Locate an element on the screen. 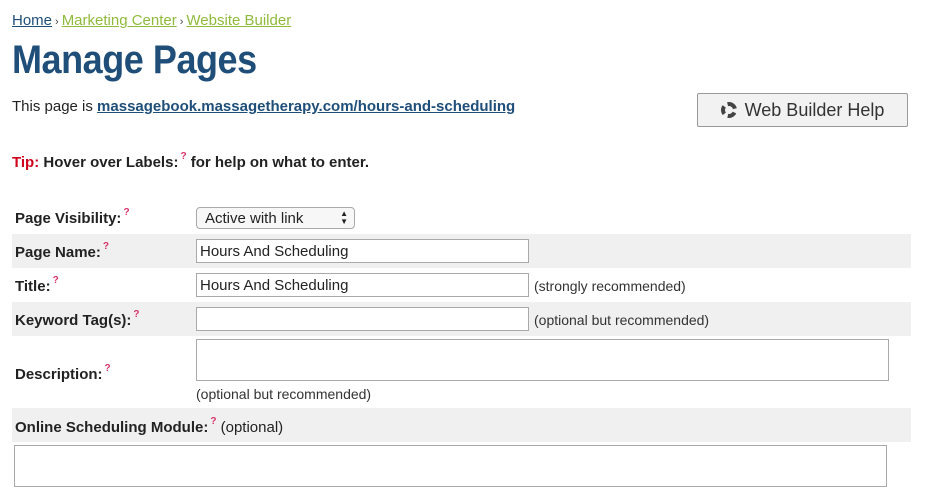 This screenshot has width=931, height=492. page-title: Manage Pages is located at coordinates (134, 60).